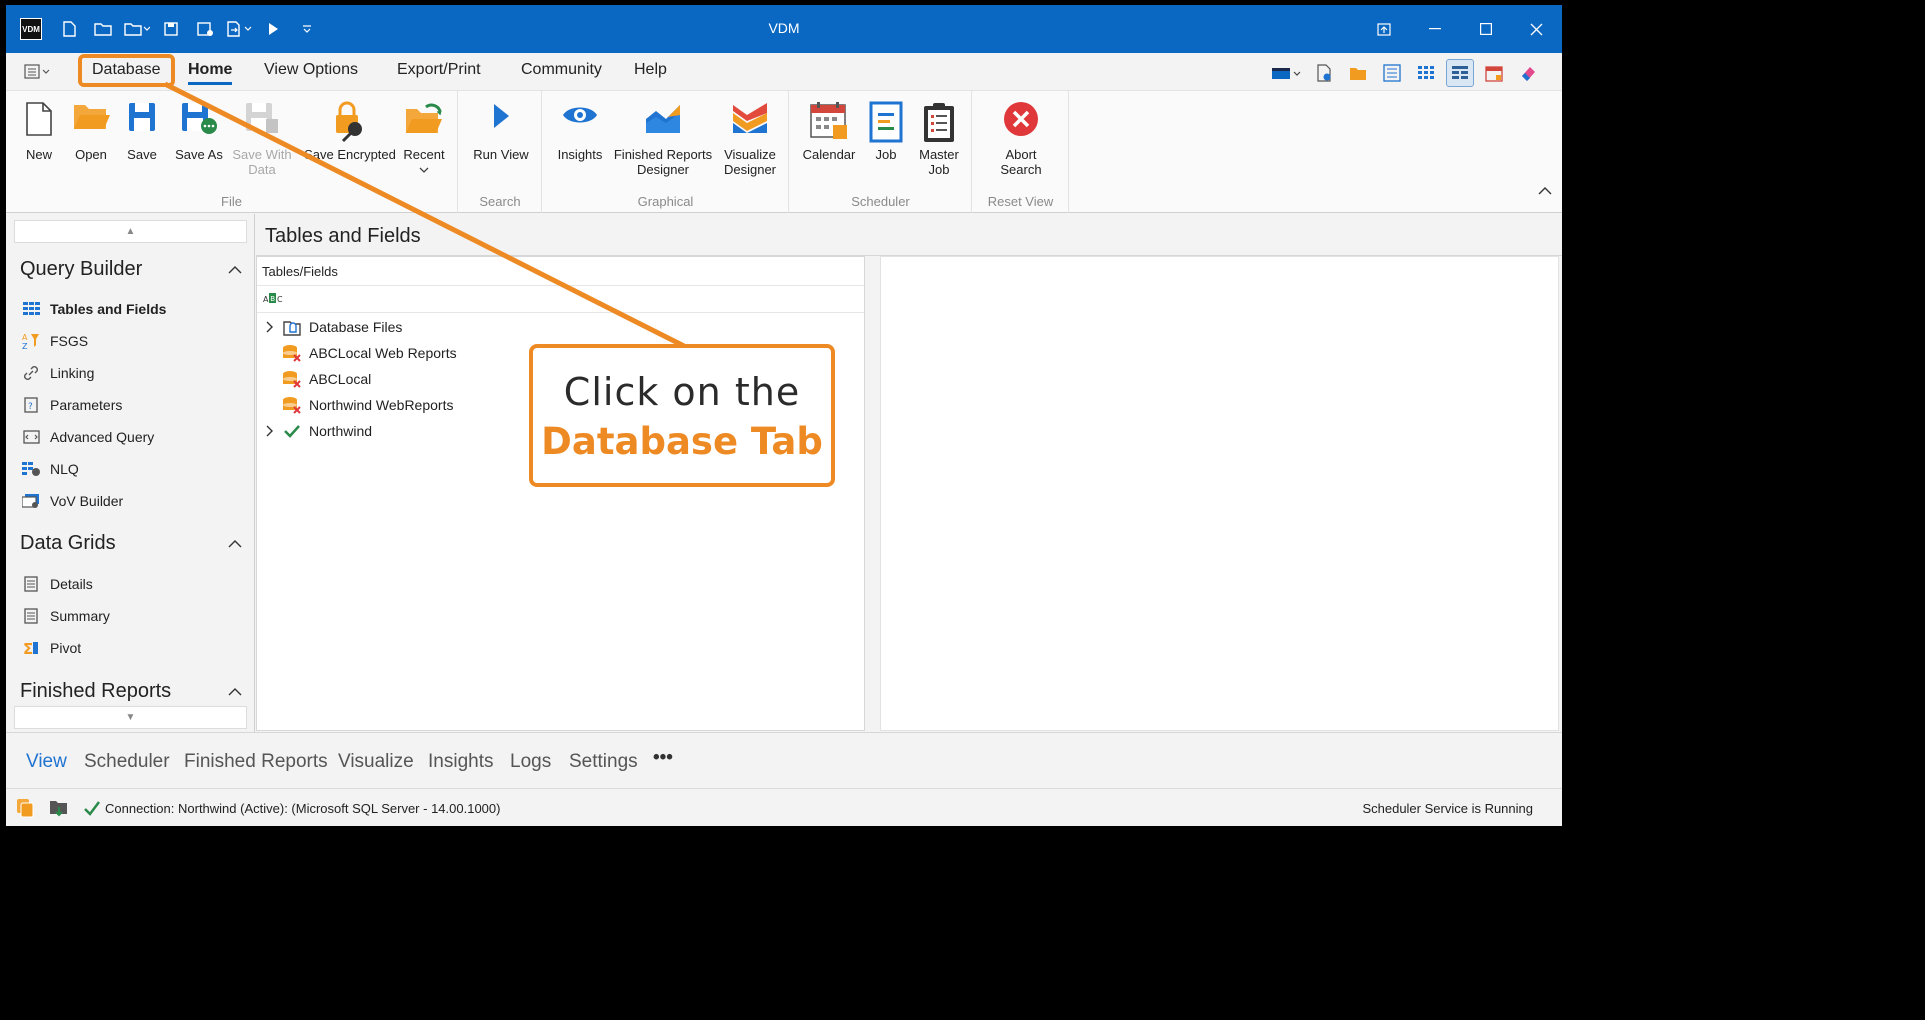 Image resolution: width=1925 pixels, height=1020 pixels. What do you see at coordinates (424, 139) in the screenshot?
I see `recent-button: Recent` at bounding box center [424, 139].